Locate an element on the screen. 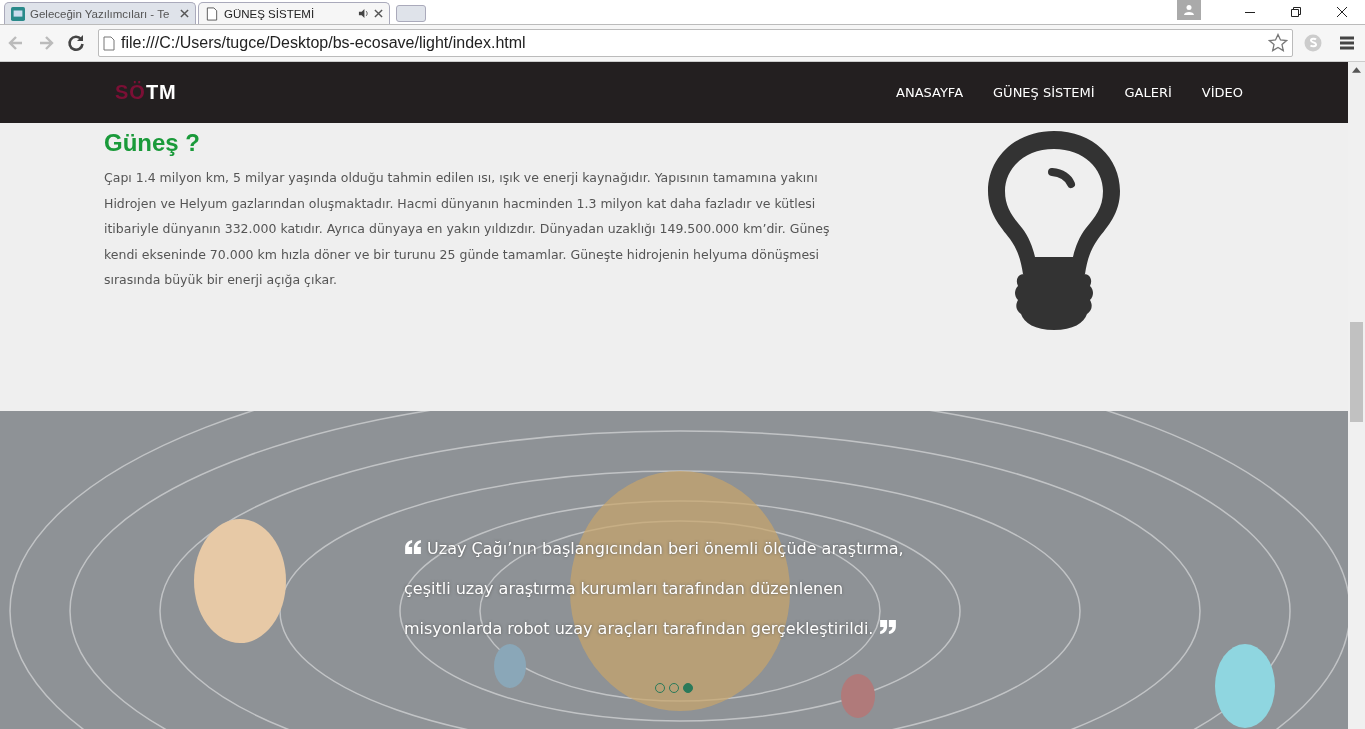 This screenshot has height=729, width=1365. quote-text: Uzay Çağı’nın başlangıcından beri önemli ölçüde araştırma, çeşitli uzay araştırma kurumları tarafından düzenlenen misyonlarda robot uzay araçları tarafından gerçekleştirildi. is located at coordinates (654, 589).